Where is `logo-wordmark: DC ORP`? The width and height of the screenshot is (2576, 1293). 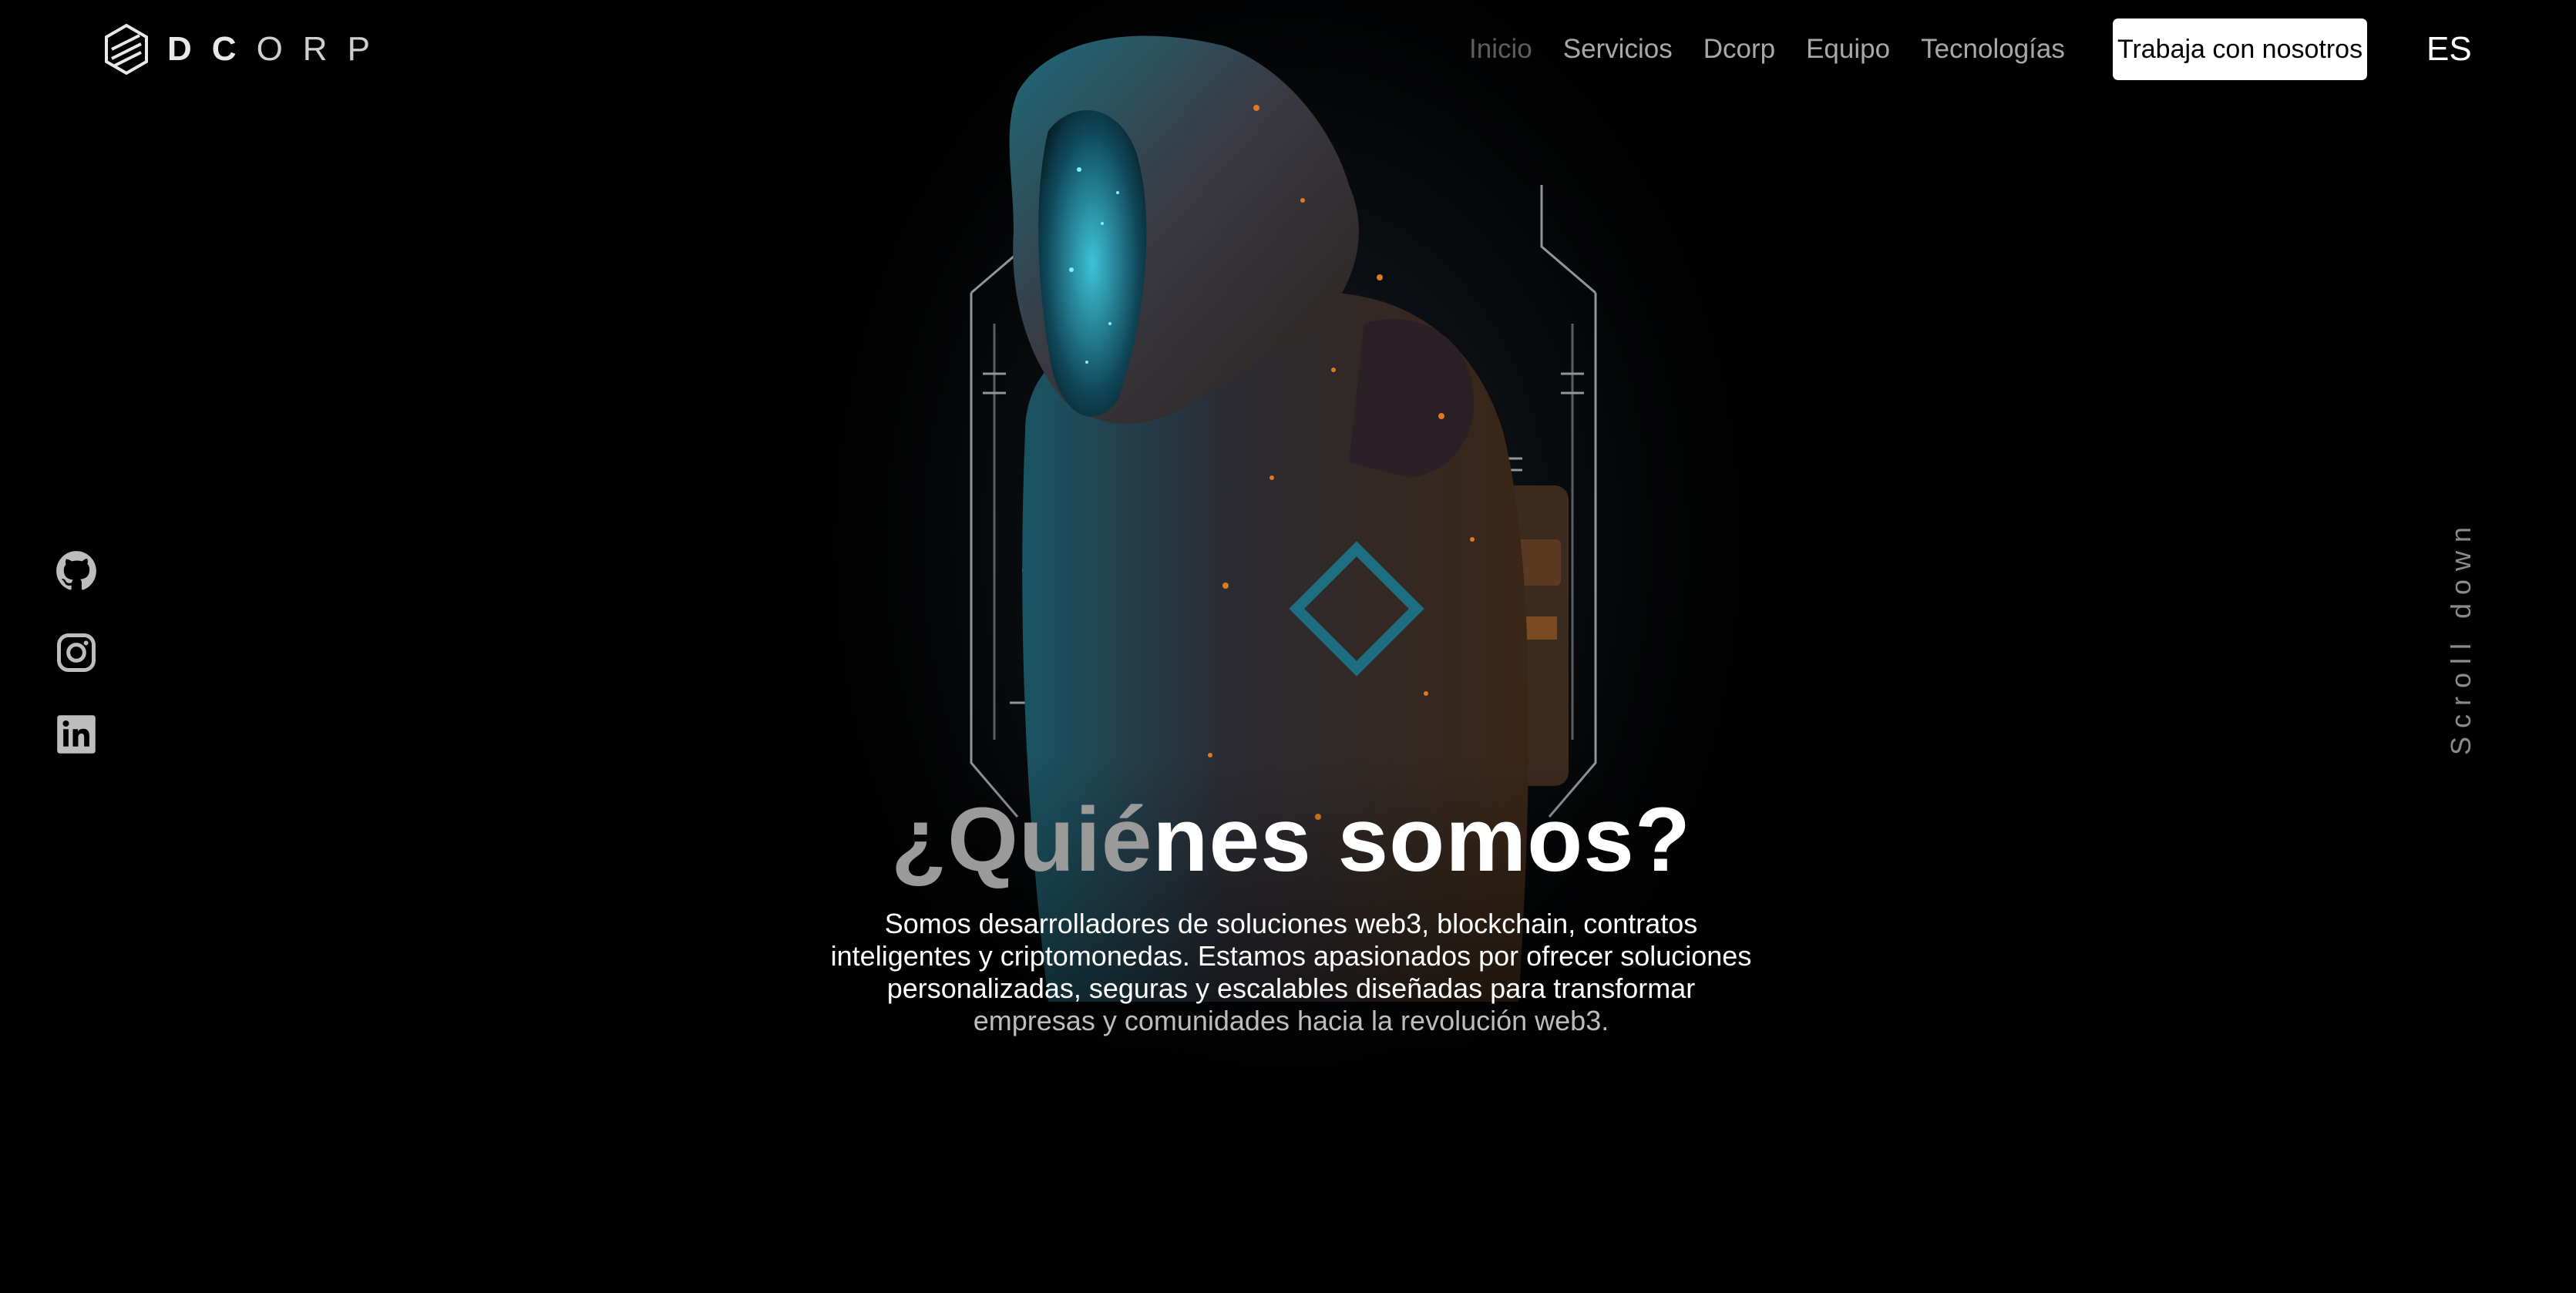 logo-wordmark: DC ORP is located at coordinates (278, 49).